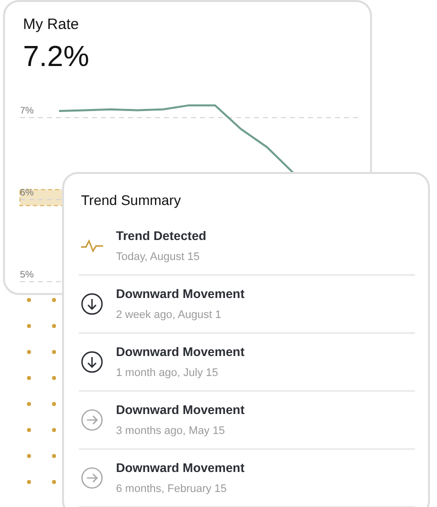 This screenshot has height=507, width=437. What do you see at coordinates (131, 200) in the screenshot?
I see `card-title: Trend Summary` at bounding box center [131, 200].